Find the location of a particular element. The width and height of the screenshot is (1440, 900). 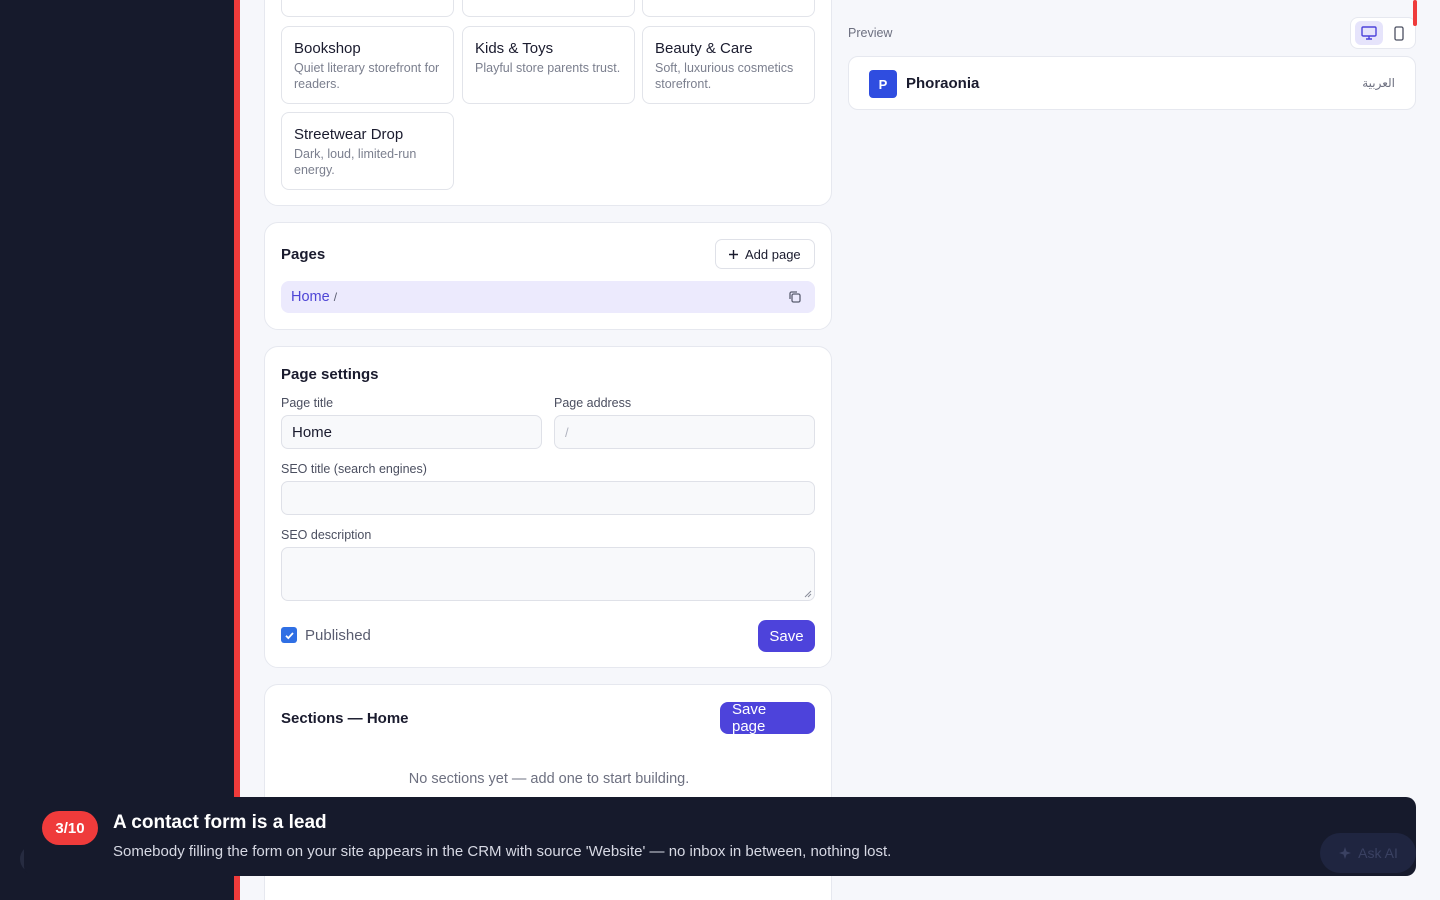

monitor-icon is located at coordinates (1369, 33).